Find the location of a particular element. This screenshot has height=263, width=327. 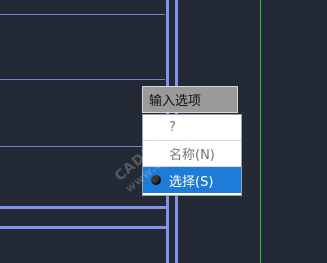

option-label: ? is located at coordinates (172, 127).